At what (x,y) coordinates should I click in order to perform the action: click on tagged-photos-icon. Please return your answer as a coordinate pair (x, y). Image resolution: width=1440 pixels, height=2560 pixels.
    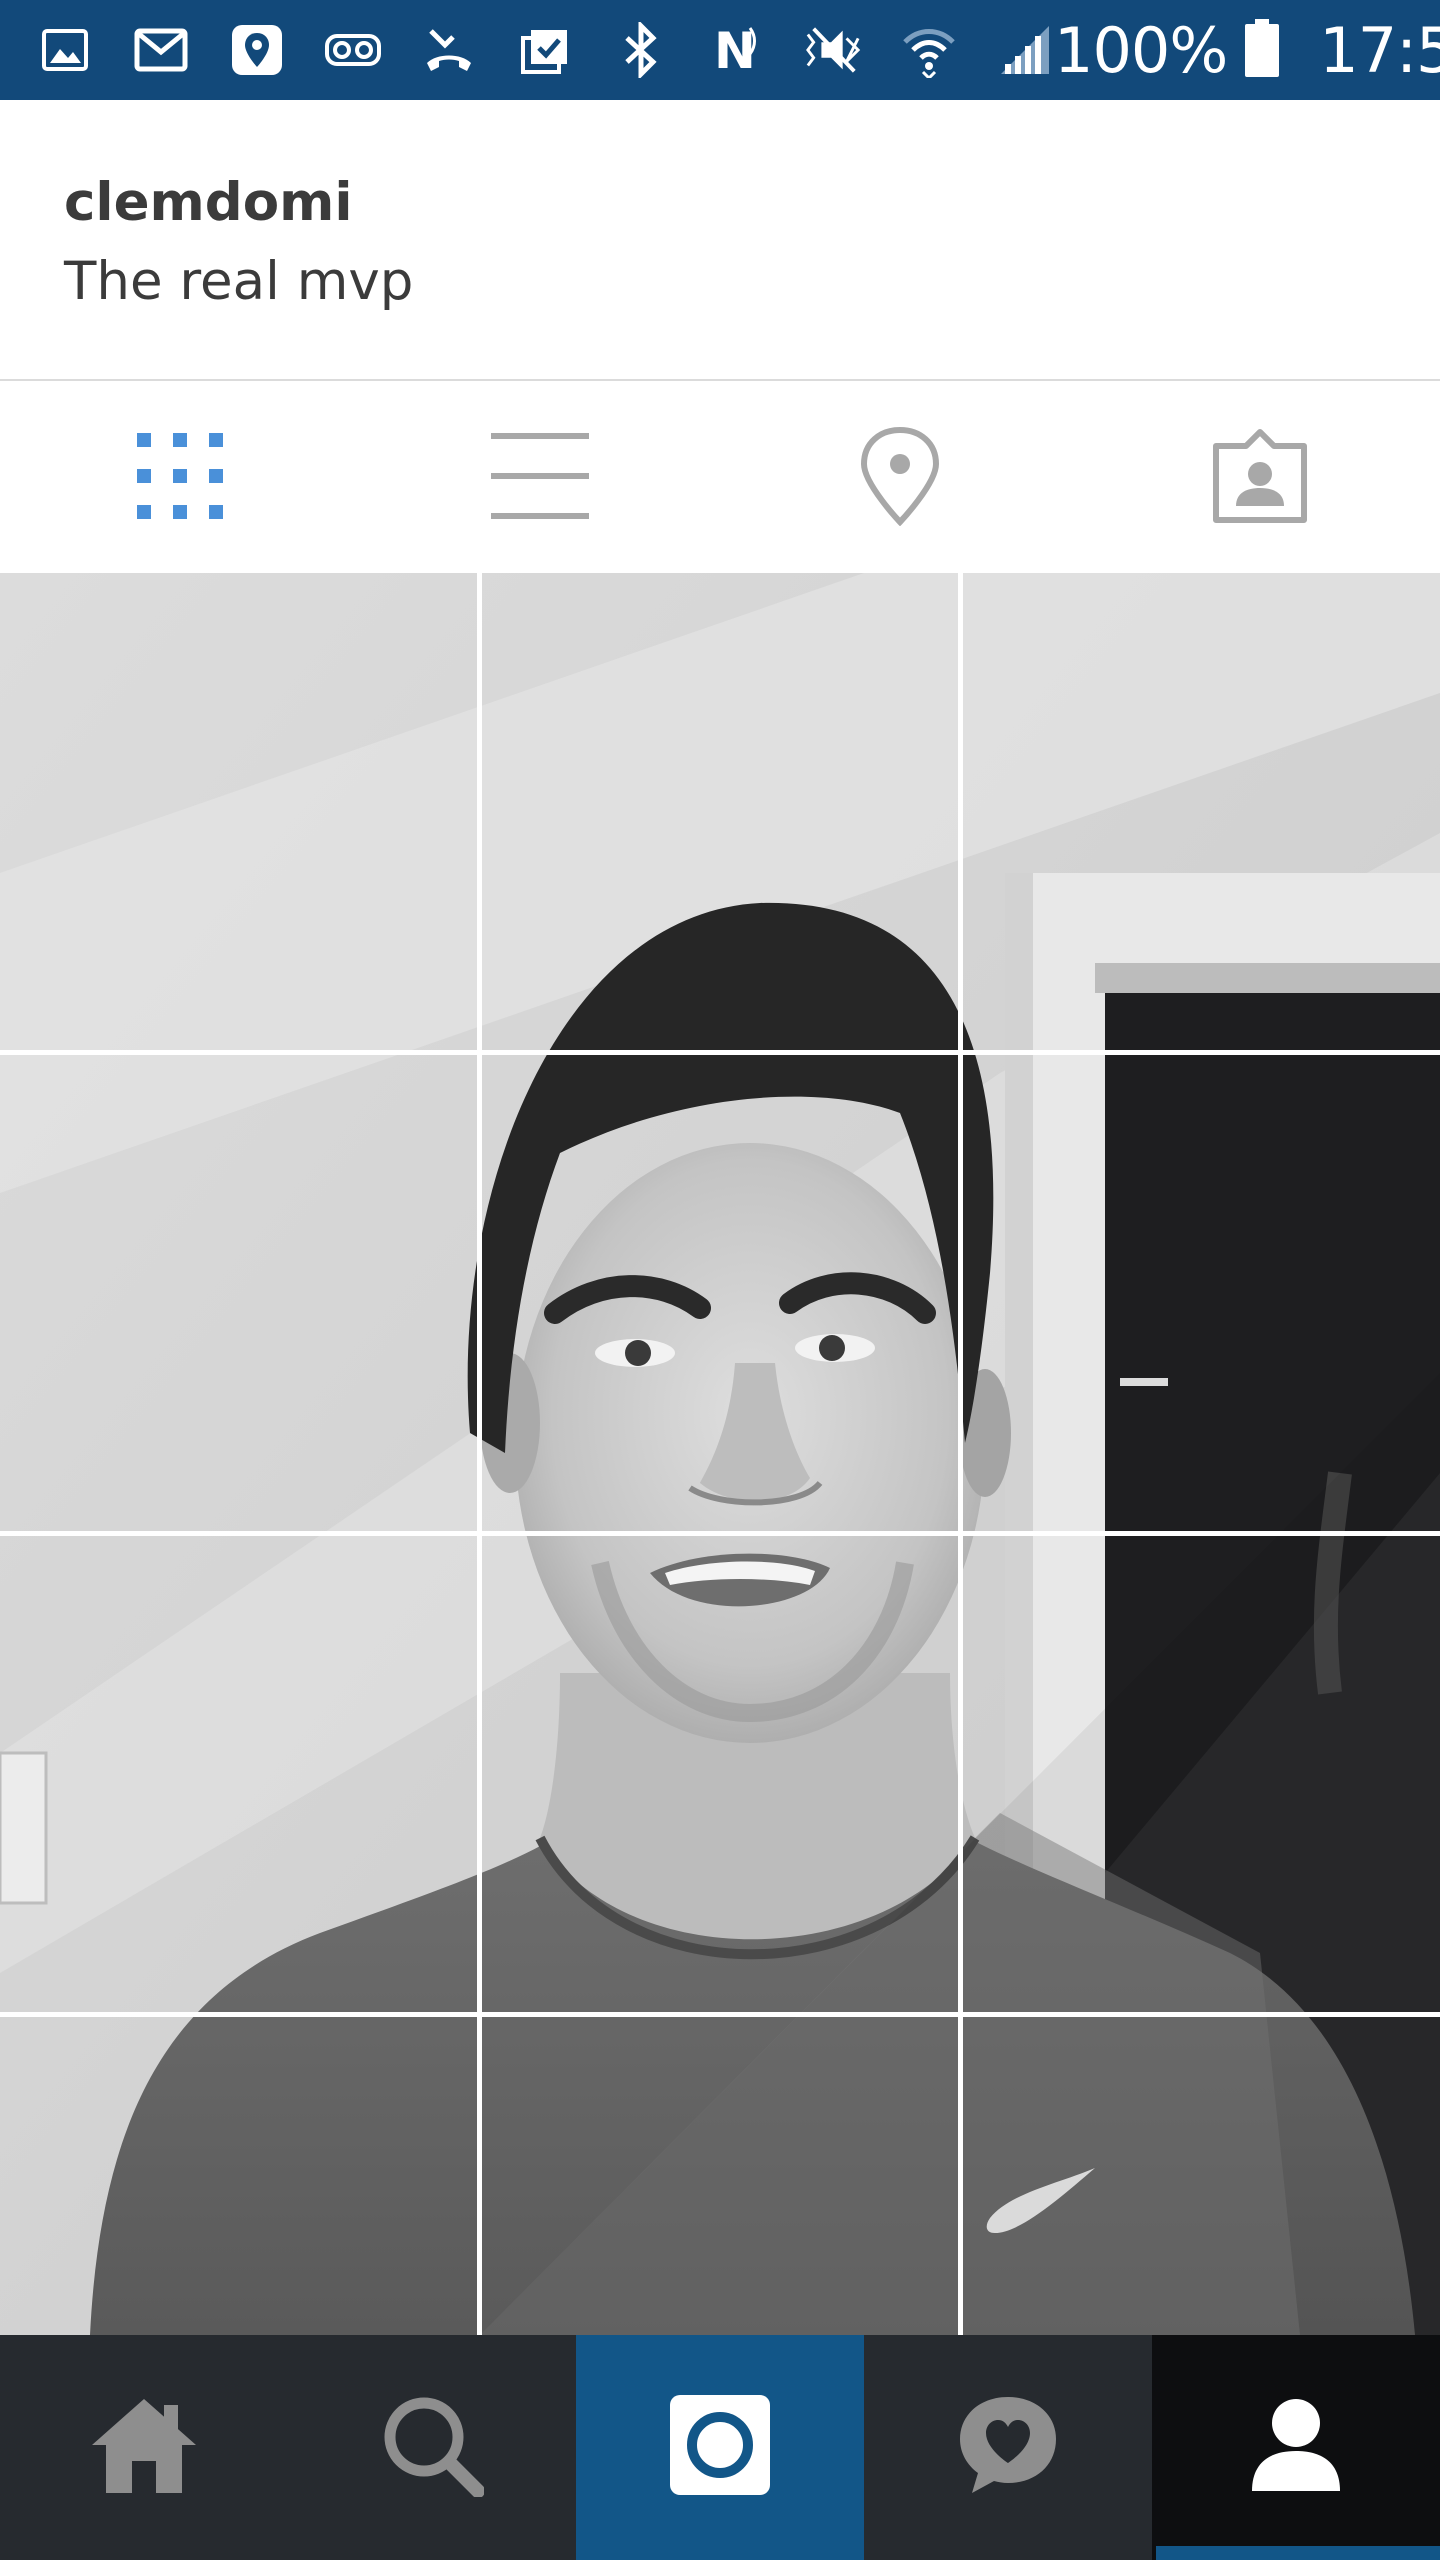
    Looking at the image, I should click on (1260, 478).